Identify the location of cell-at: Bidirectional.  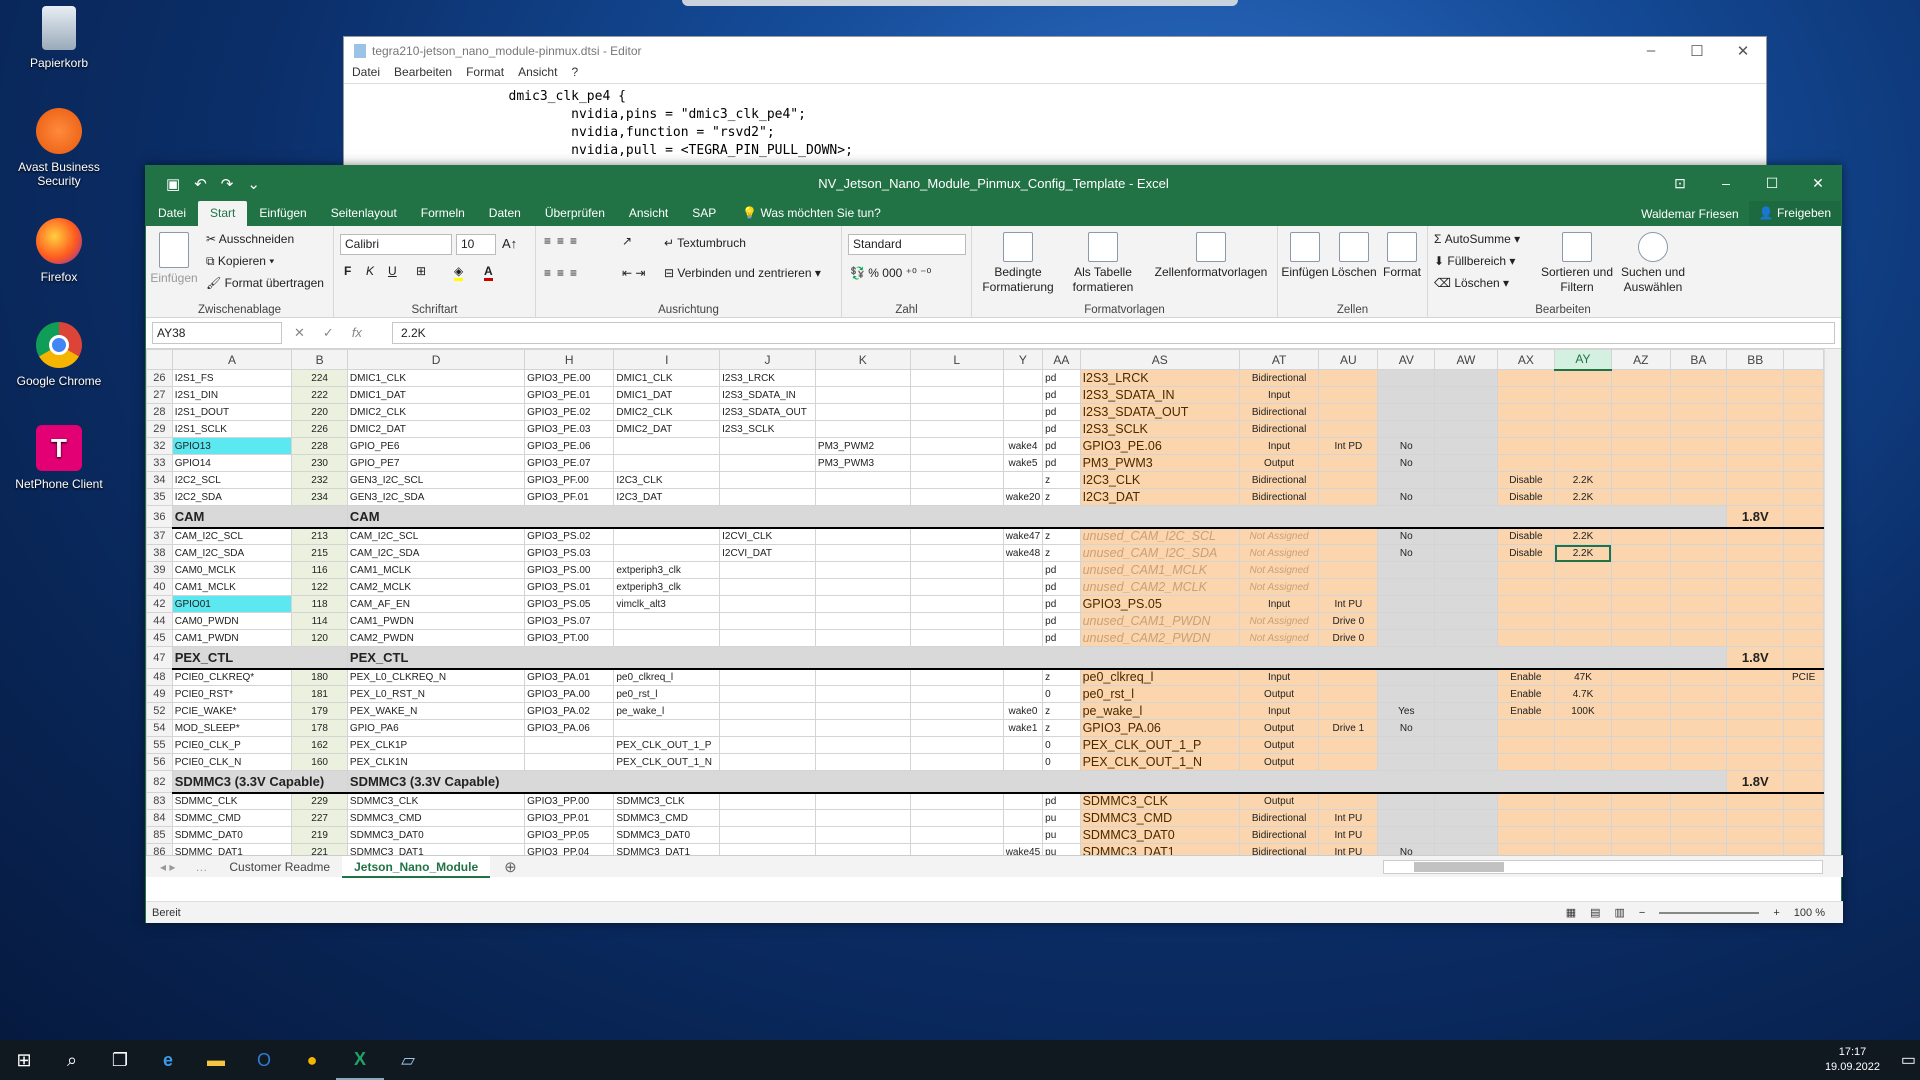
(1279, 849).